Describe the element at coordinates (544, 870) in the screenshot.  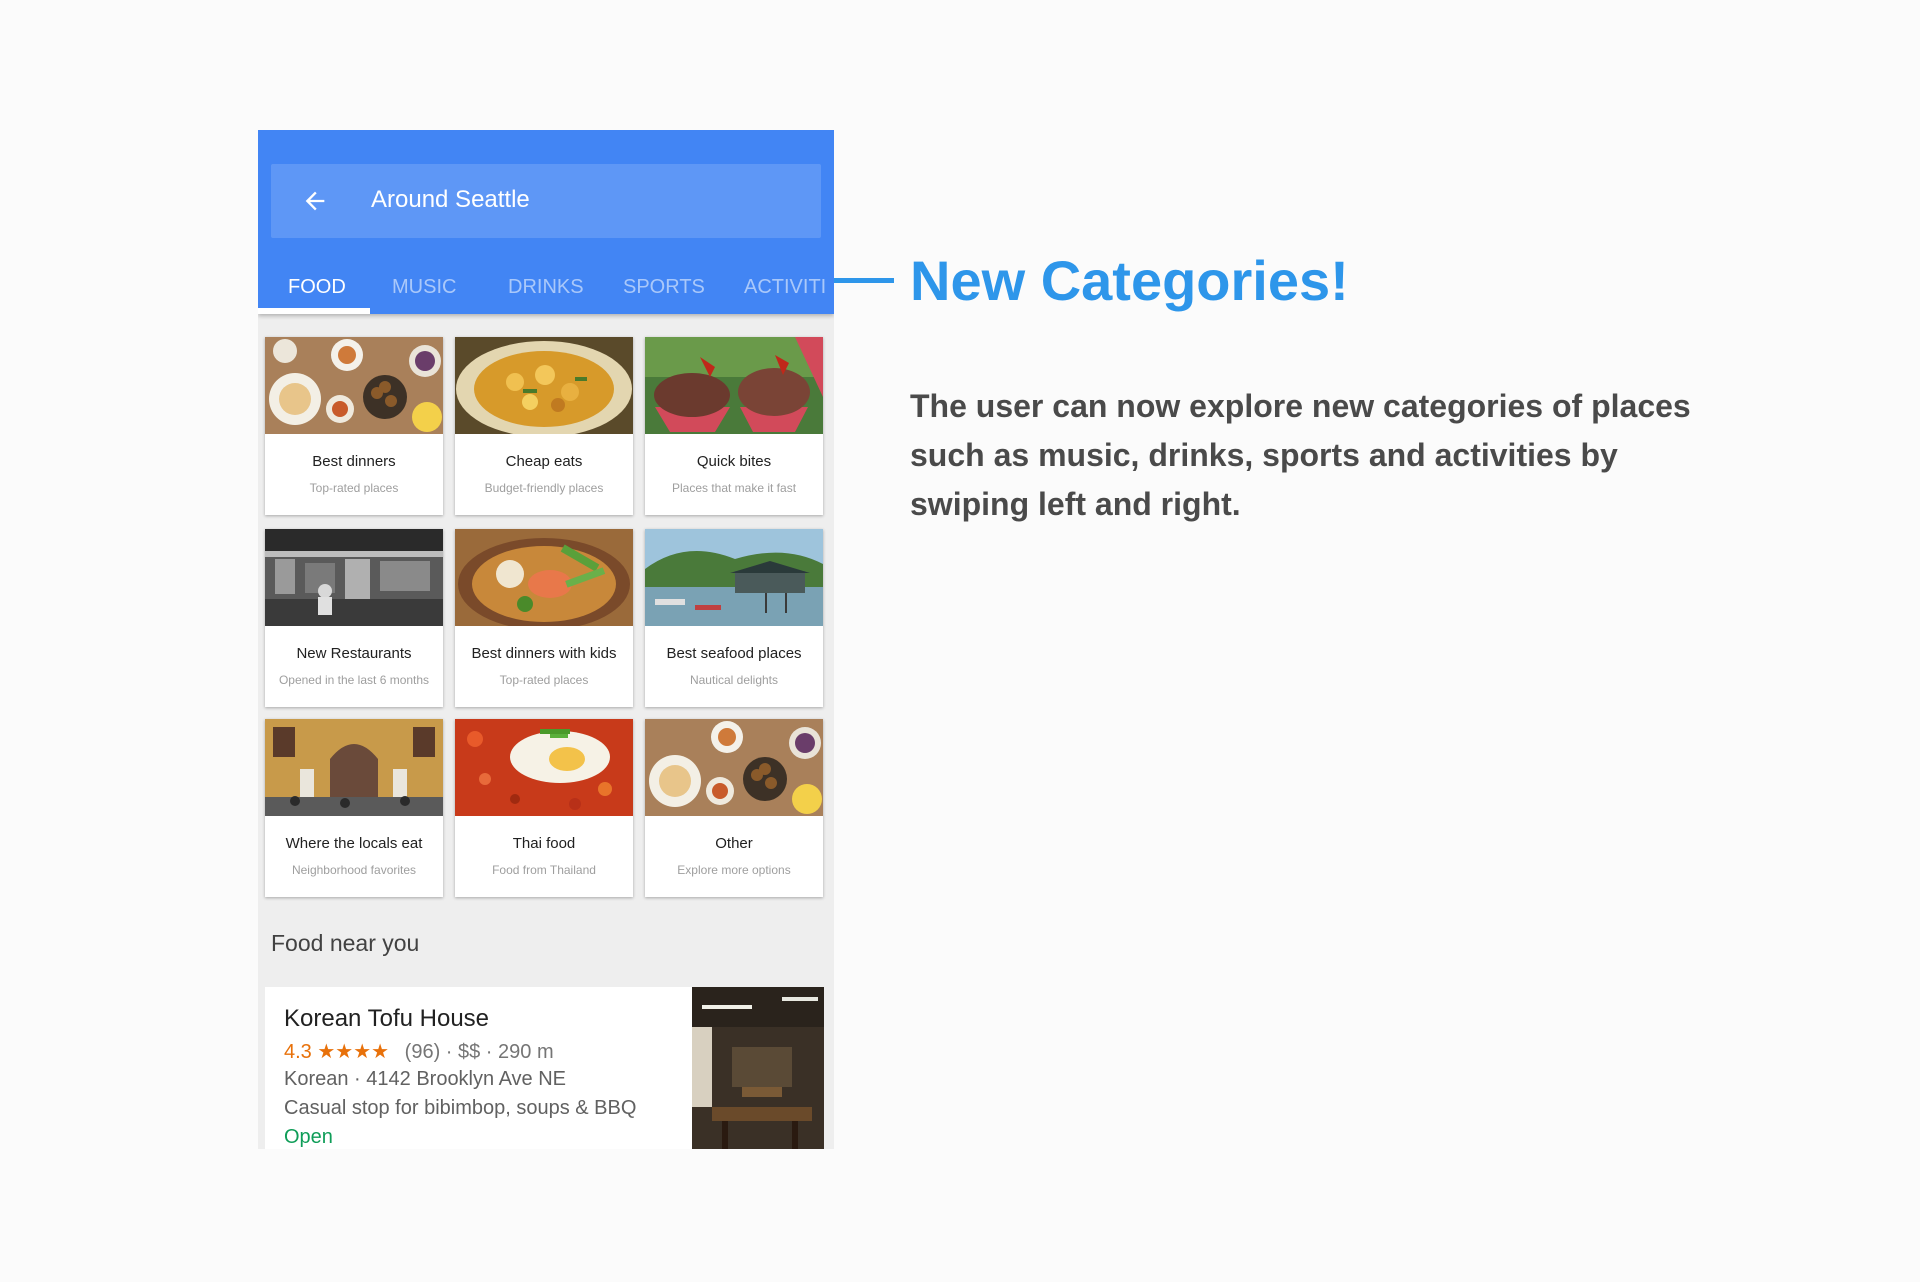
I see `category-subtitle: Food from Thailand` at that location.